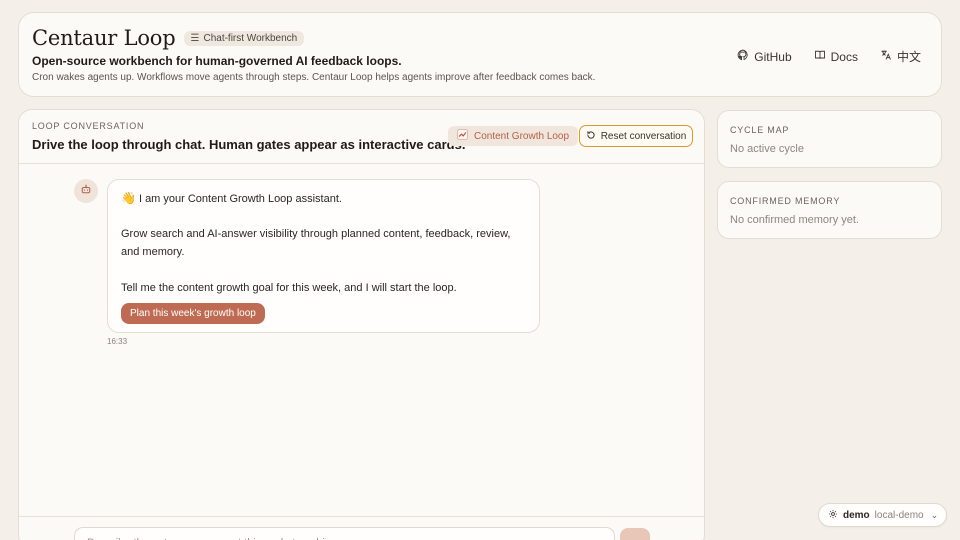 This screenshot has height=540, width=960. What do you see at coordinates (361, 516) in the screenshot?
I see `composer-divider` at bounding box center [361, 516].